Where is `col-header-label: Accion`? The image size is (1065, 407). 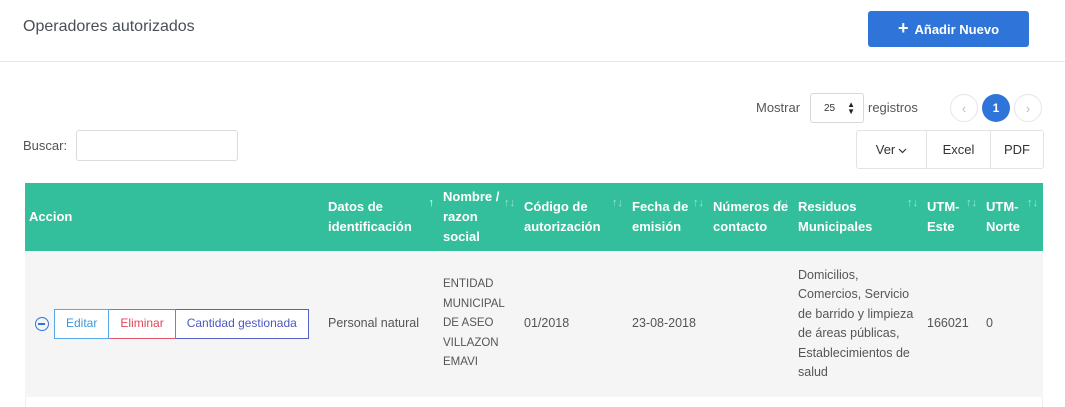 col-header-label: Accion is located at coordinates (51, 216).